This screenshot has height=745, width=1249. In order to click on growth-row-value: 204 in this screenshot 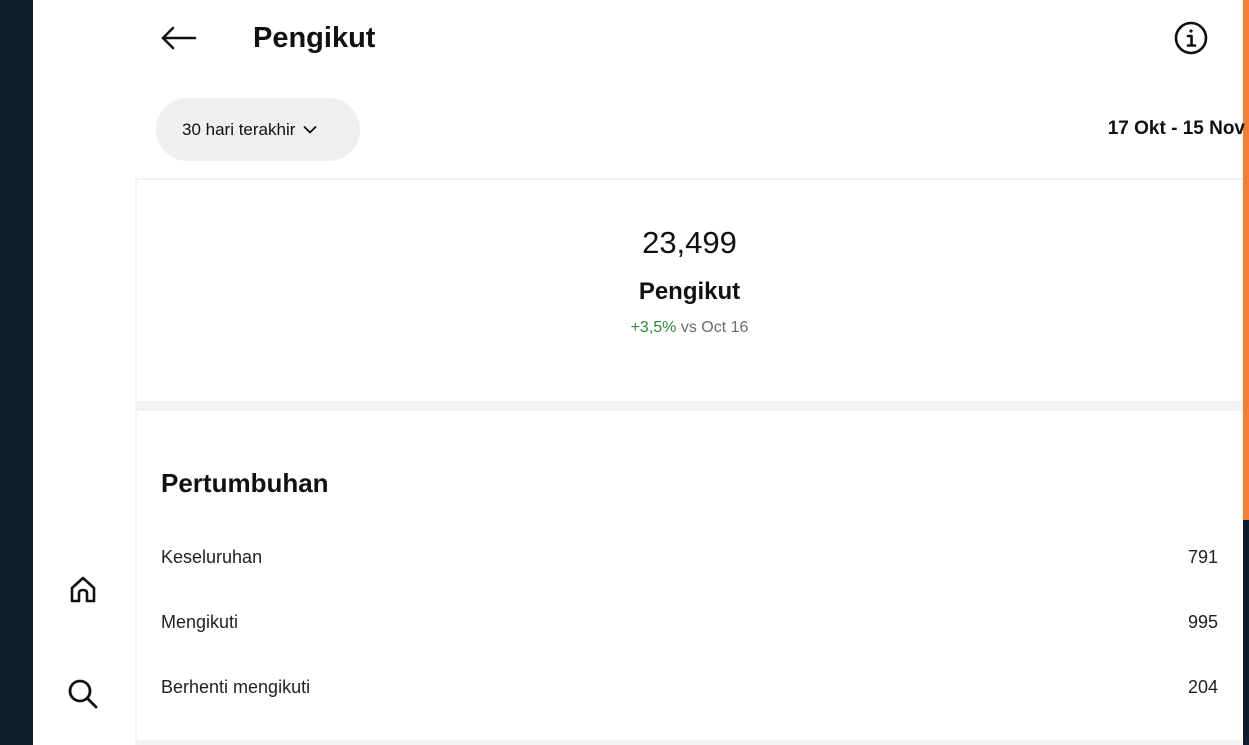, I will do `click(1202, 686)`.